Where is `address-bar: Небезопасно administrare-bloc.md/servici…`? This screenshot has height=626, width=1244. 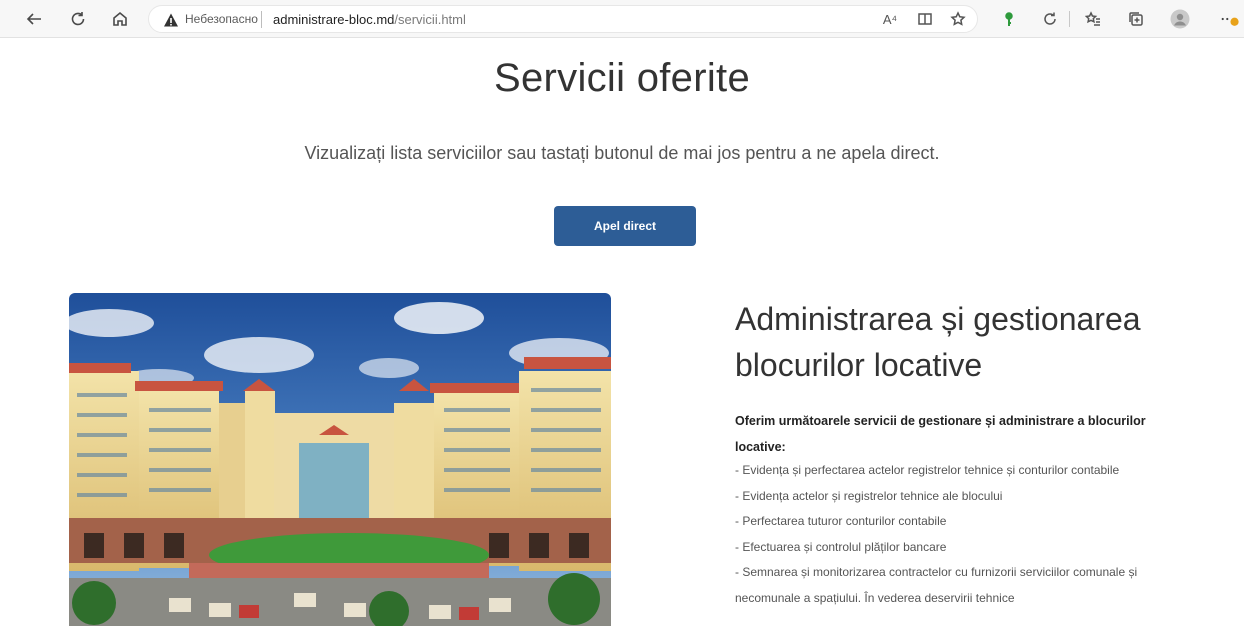 address-bar: Небезопасно administrare-bloc.md/servici… is located at coordinates (563, 19).